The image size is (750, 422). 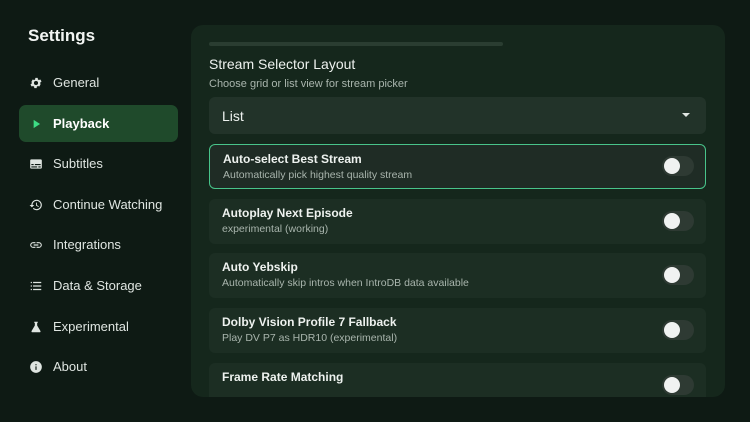 What do you see at coordinates (356, 44) in the screenshot?
I see `scroll-indicator` at bounding box center [356, 44].